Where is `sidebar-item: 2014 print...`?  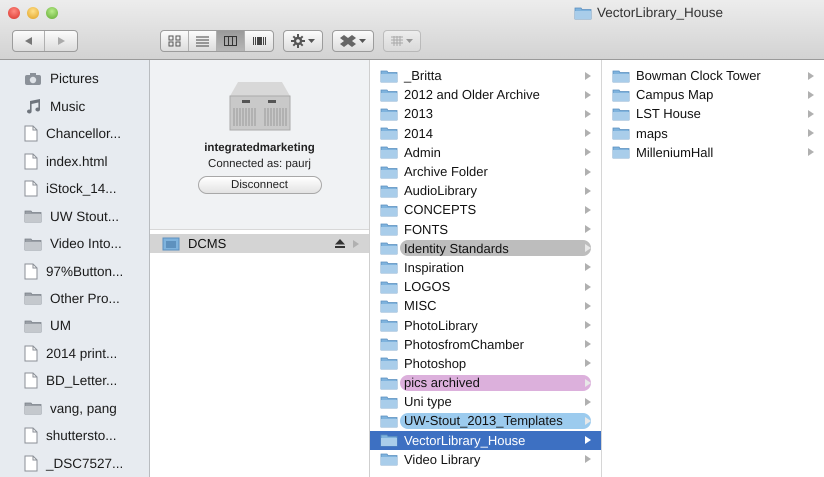
sidebar-item: 2014 print... is located at coordinates (74, 354).